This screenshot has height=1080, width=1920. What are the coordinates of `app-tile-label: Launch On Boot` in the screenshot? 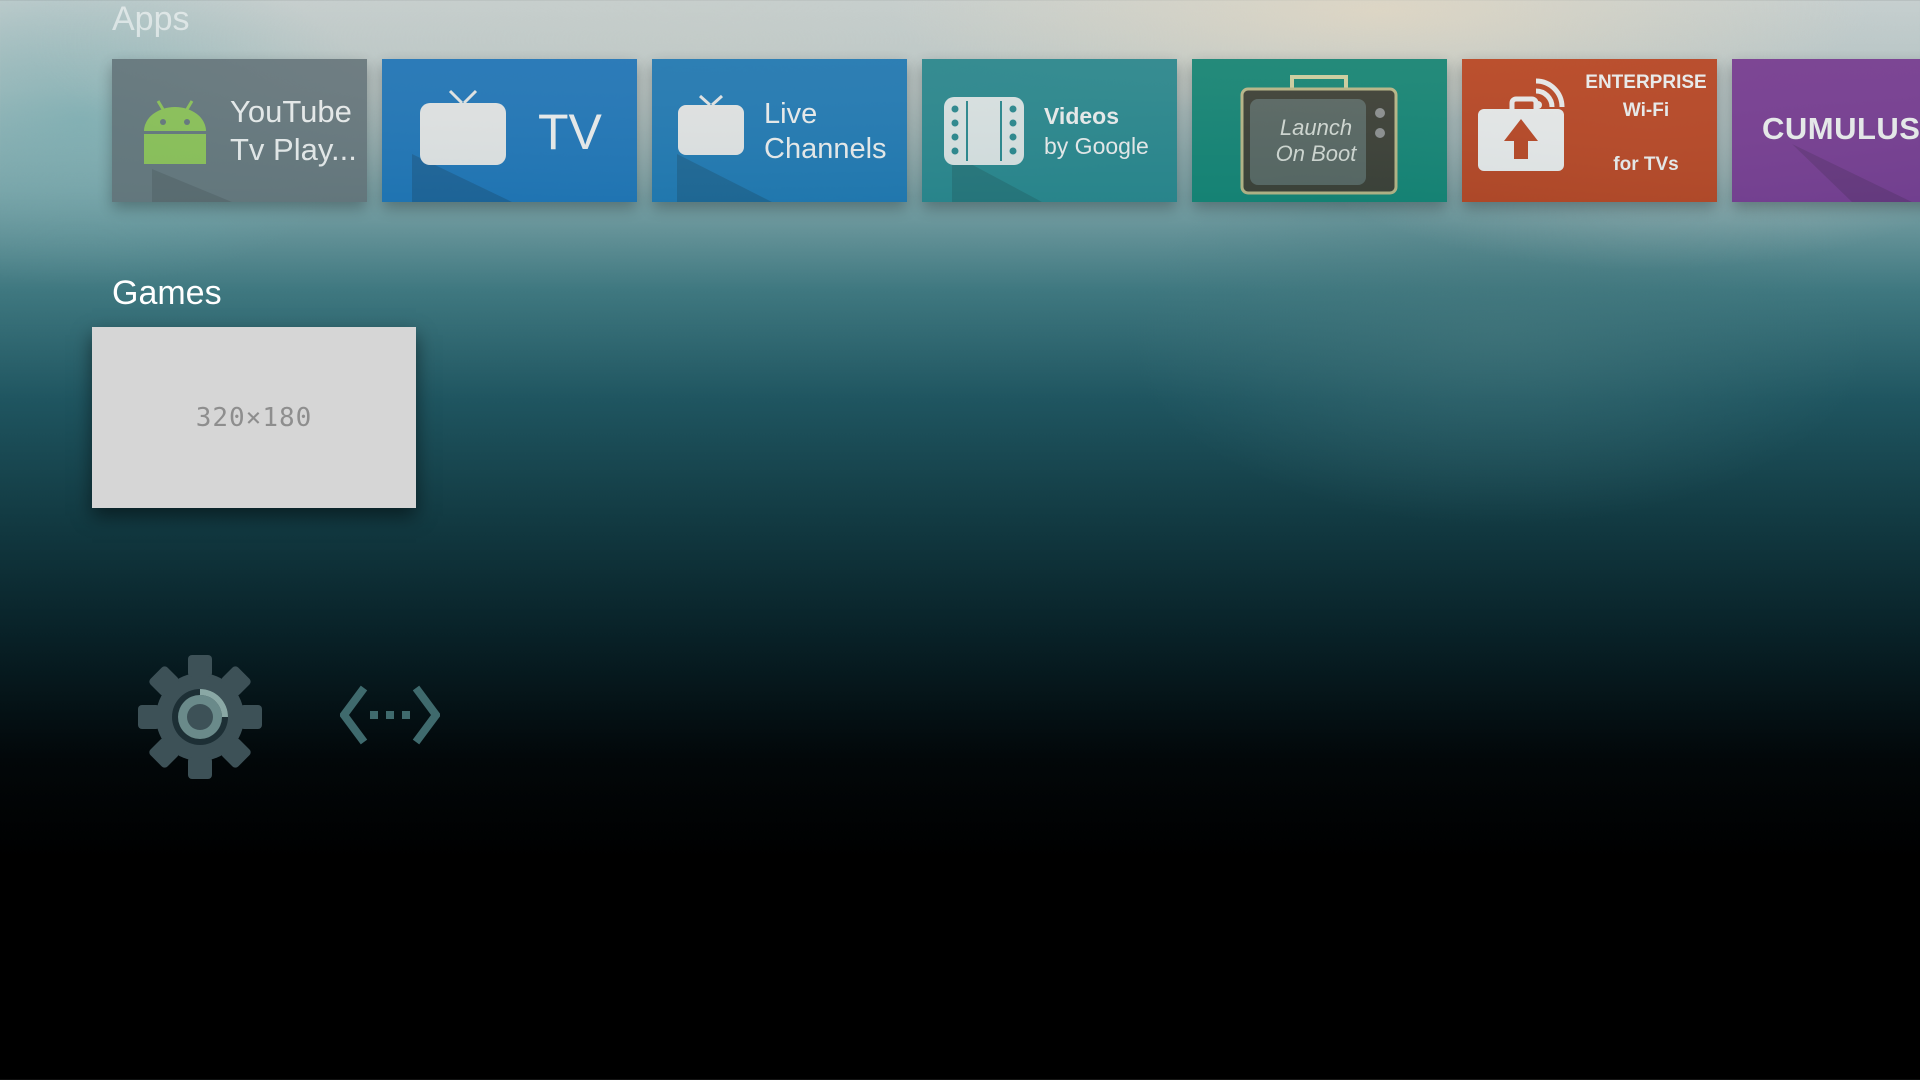 It's located at (1316, 141).